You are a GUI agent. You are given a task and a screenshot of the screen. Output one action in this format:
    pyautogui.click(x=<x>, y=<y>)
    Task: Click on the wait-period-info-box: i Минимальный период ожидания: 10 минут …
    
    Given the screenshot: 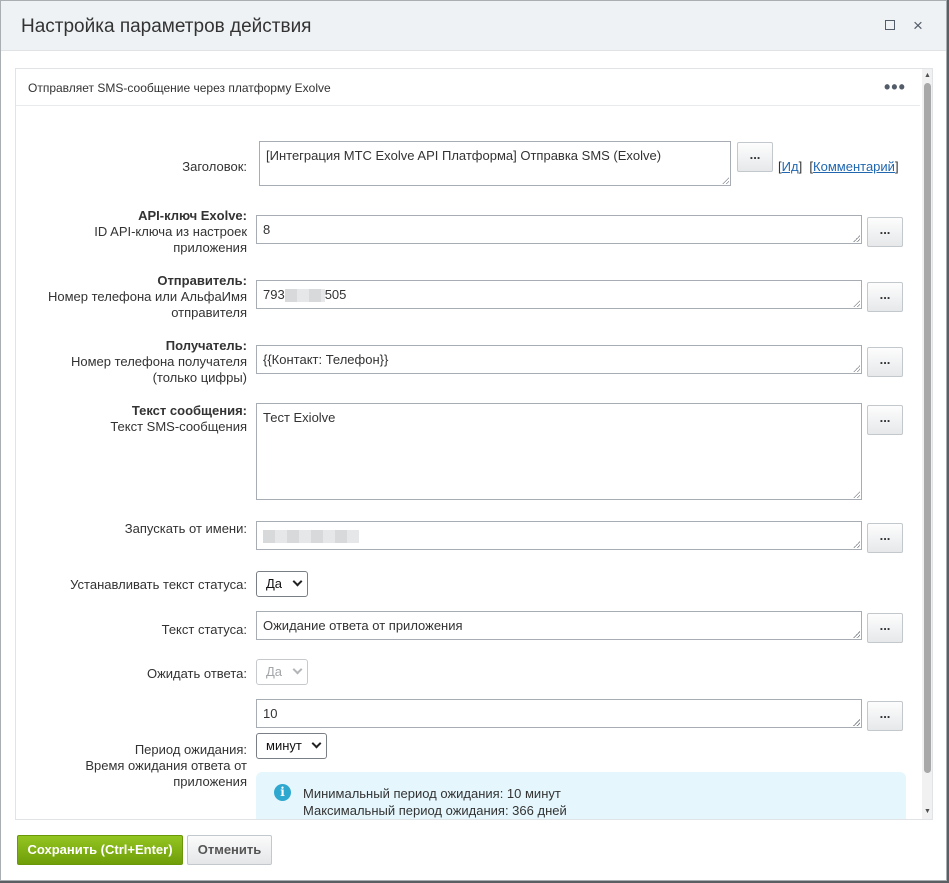 What is the action you would take?
    pyautogui.click(x=581, y=795)
    